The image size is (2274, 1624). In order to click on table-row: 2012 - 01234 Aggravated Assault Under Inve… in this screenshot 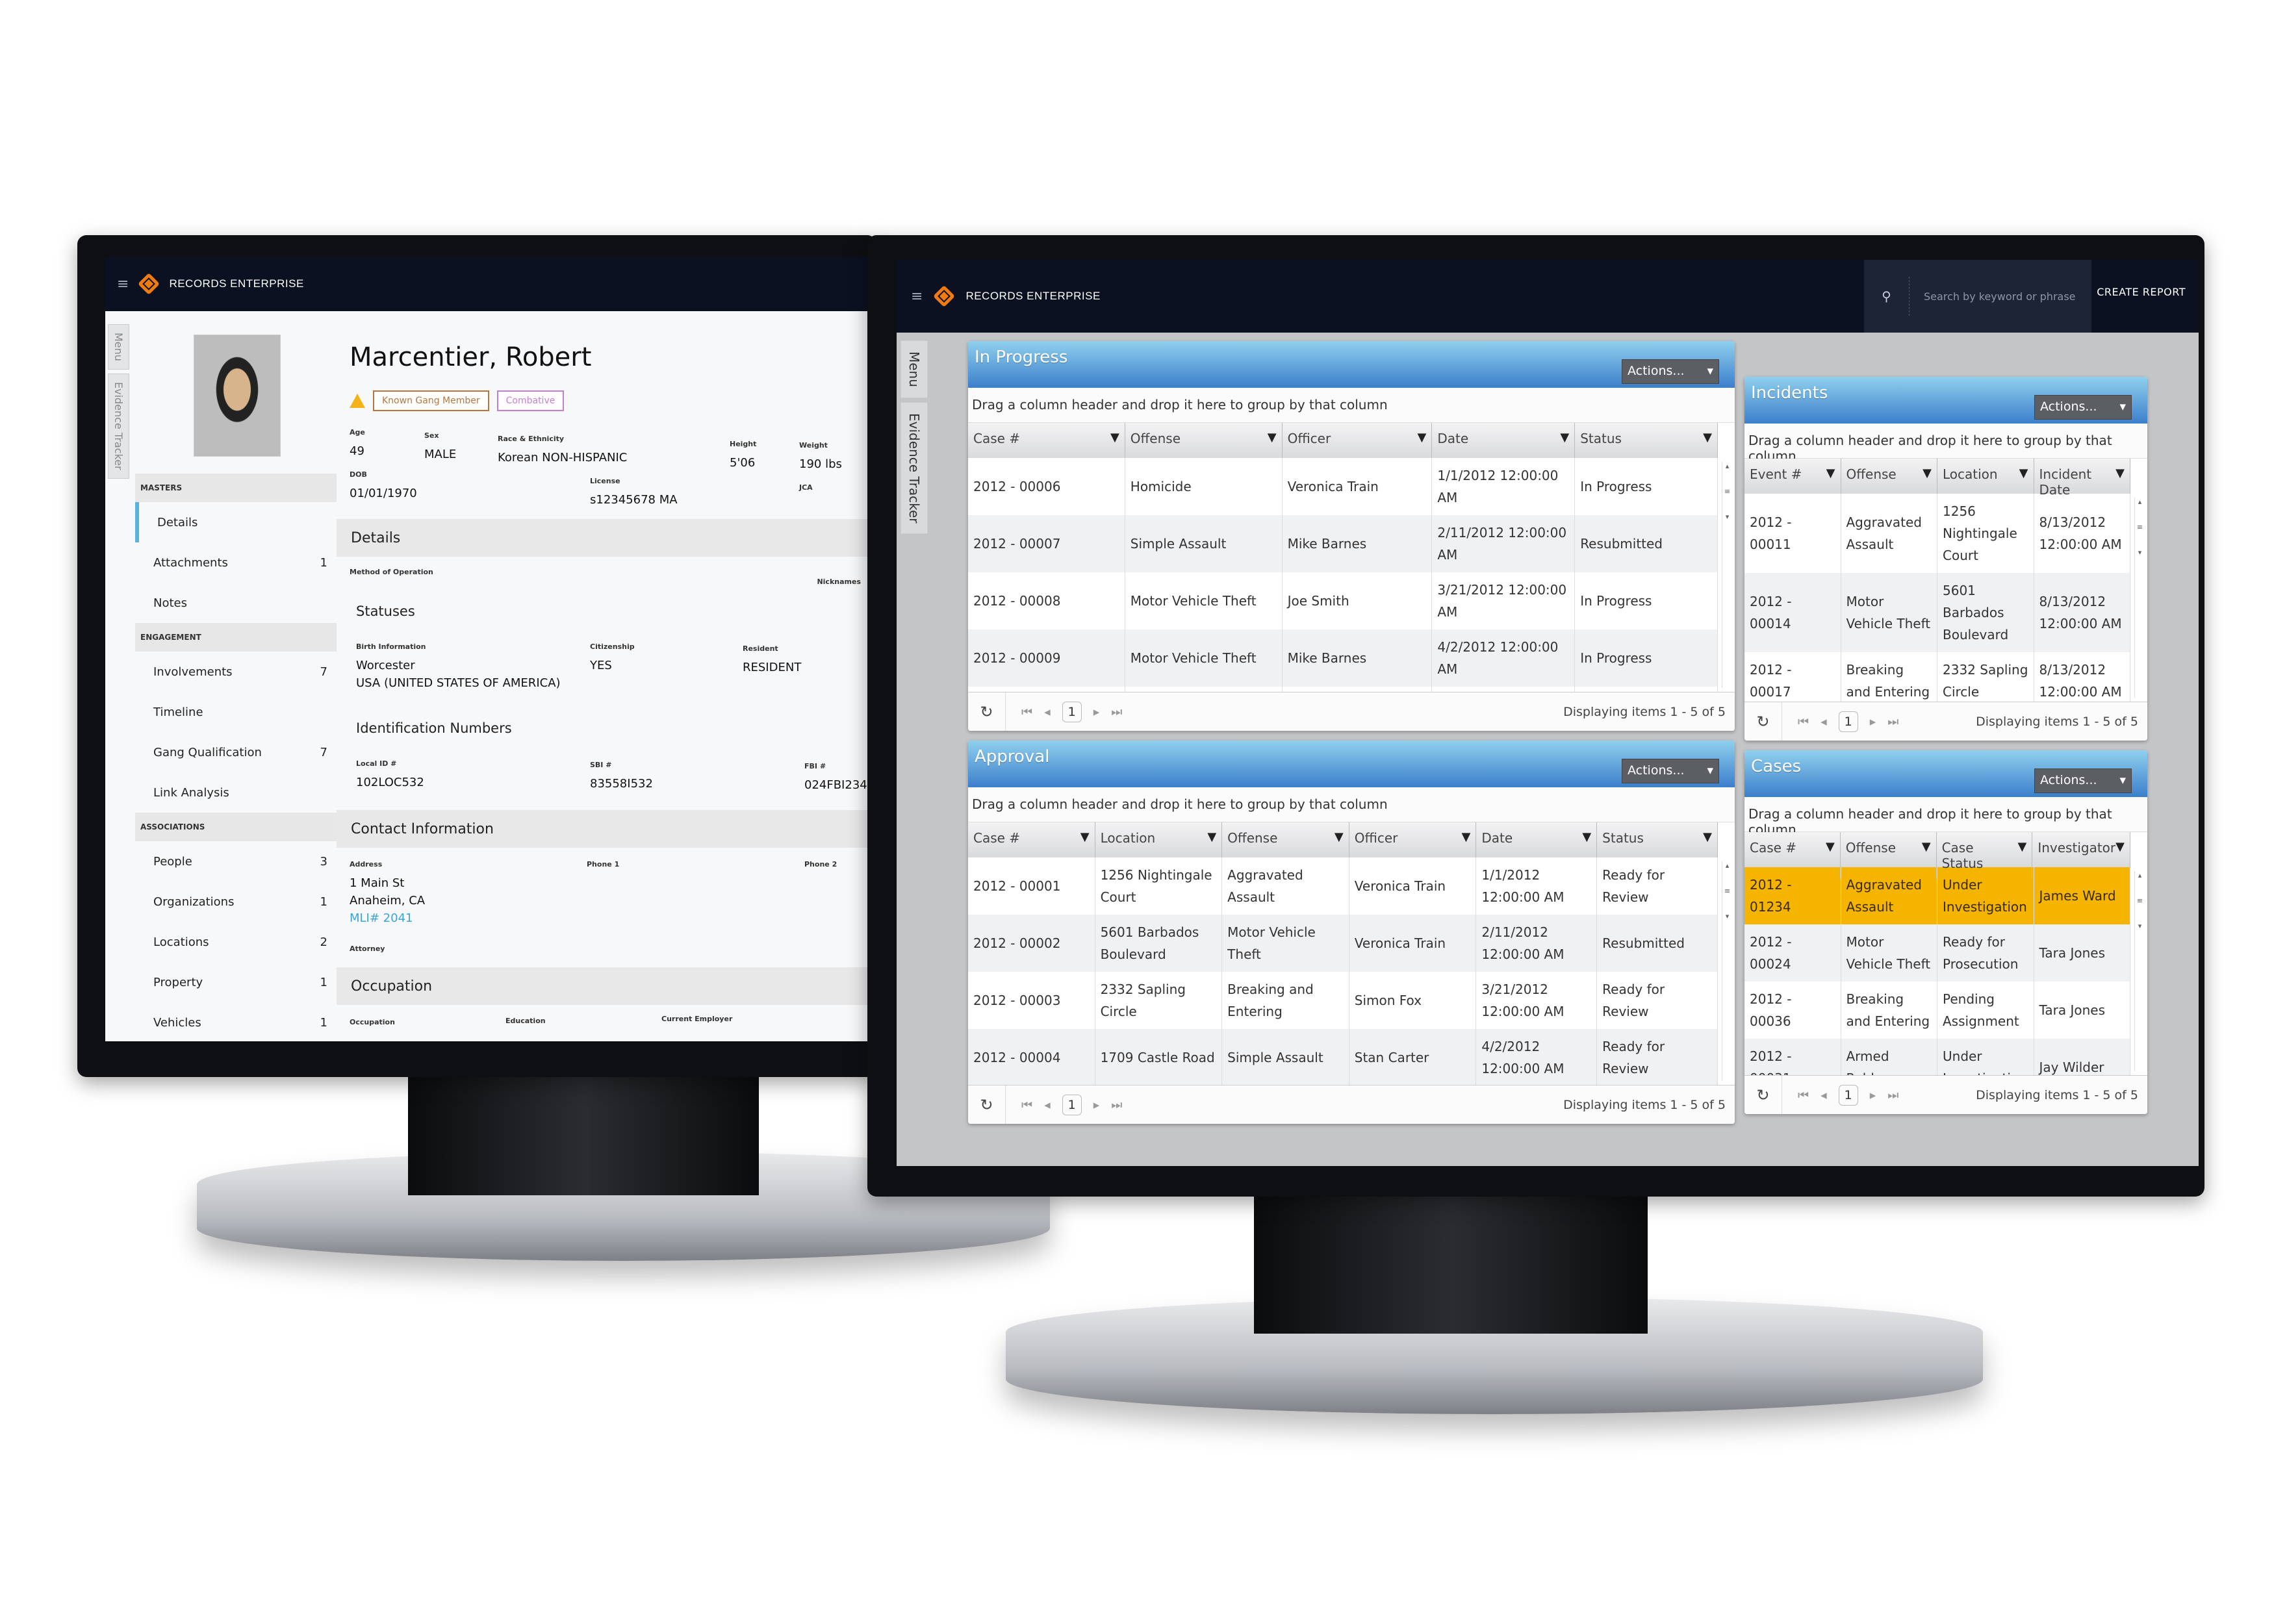, I will do `click(1937, 895)`.